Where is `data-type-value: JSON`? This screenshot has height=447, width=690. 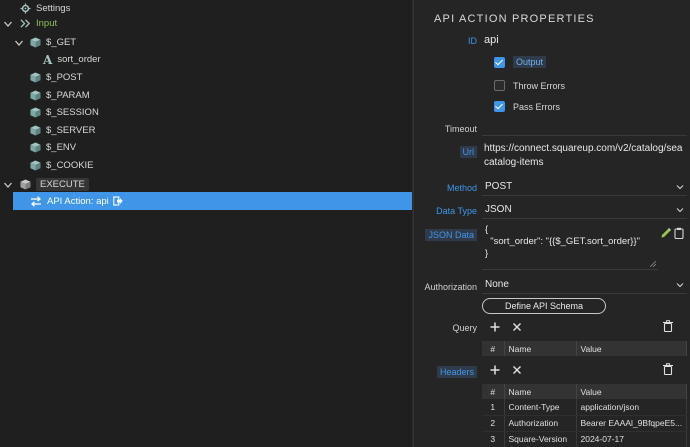
data-type-value: JSON is located at coordinates (498, 209).